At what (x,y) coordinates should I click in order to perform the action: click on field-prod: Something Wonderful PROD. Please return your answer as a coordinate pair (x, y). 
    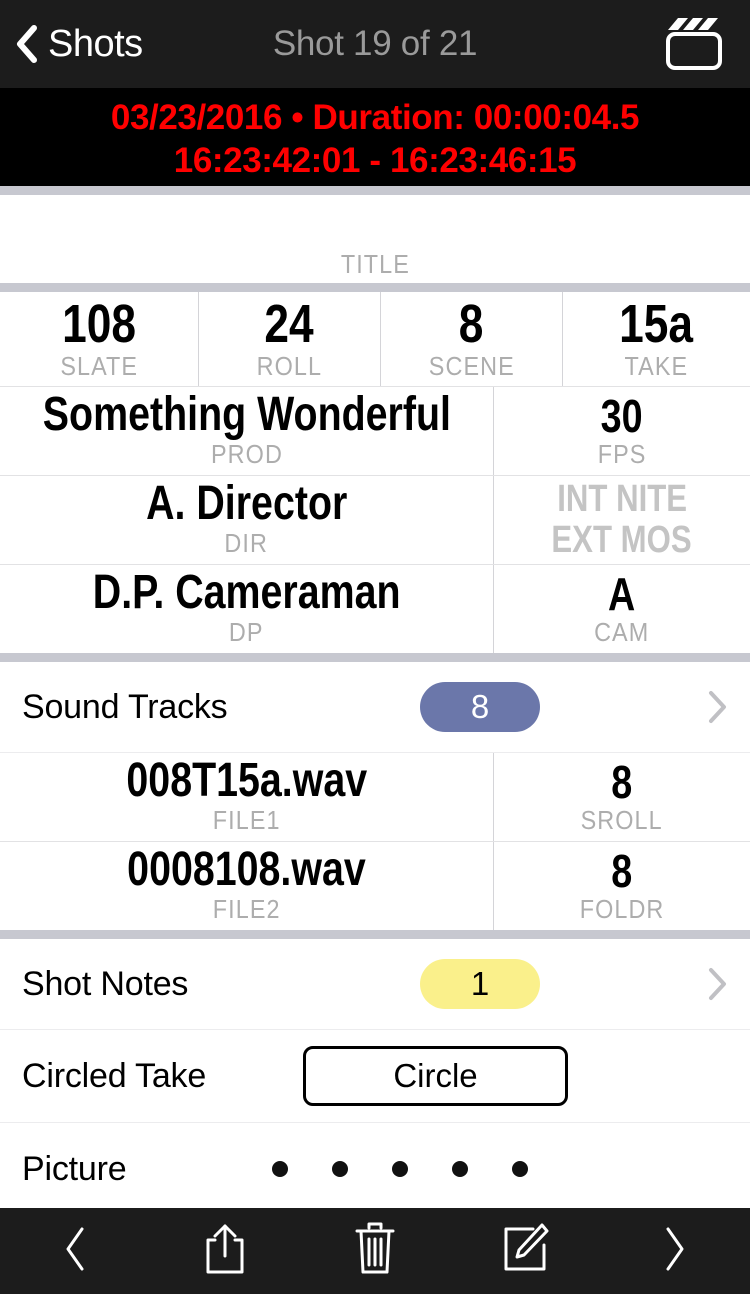
    Looking at the image, I should click on (246, 431).